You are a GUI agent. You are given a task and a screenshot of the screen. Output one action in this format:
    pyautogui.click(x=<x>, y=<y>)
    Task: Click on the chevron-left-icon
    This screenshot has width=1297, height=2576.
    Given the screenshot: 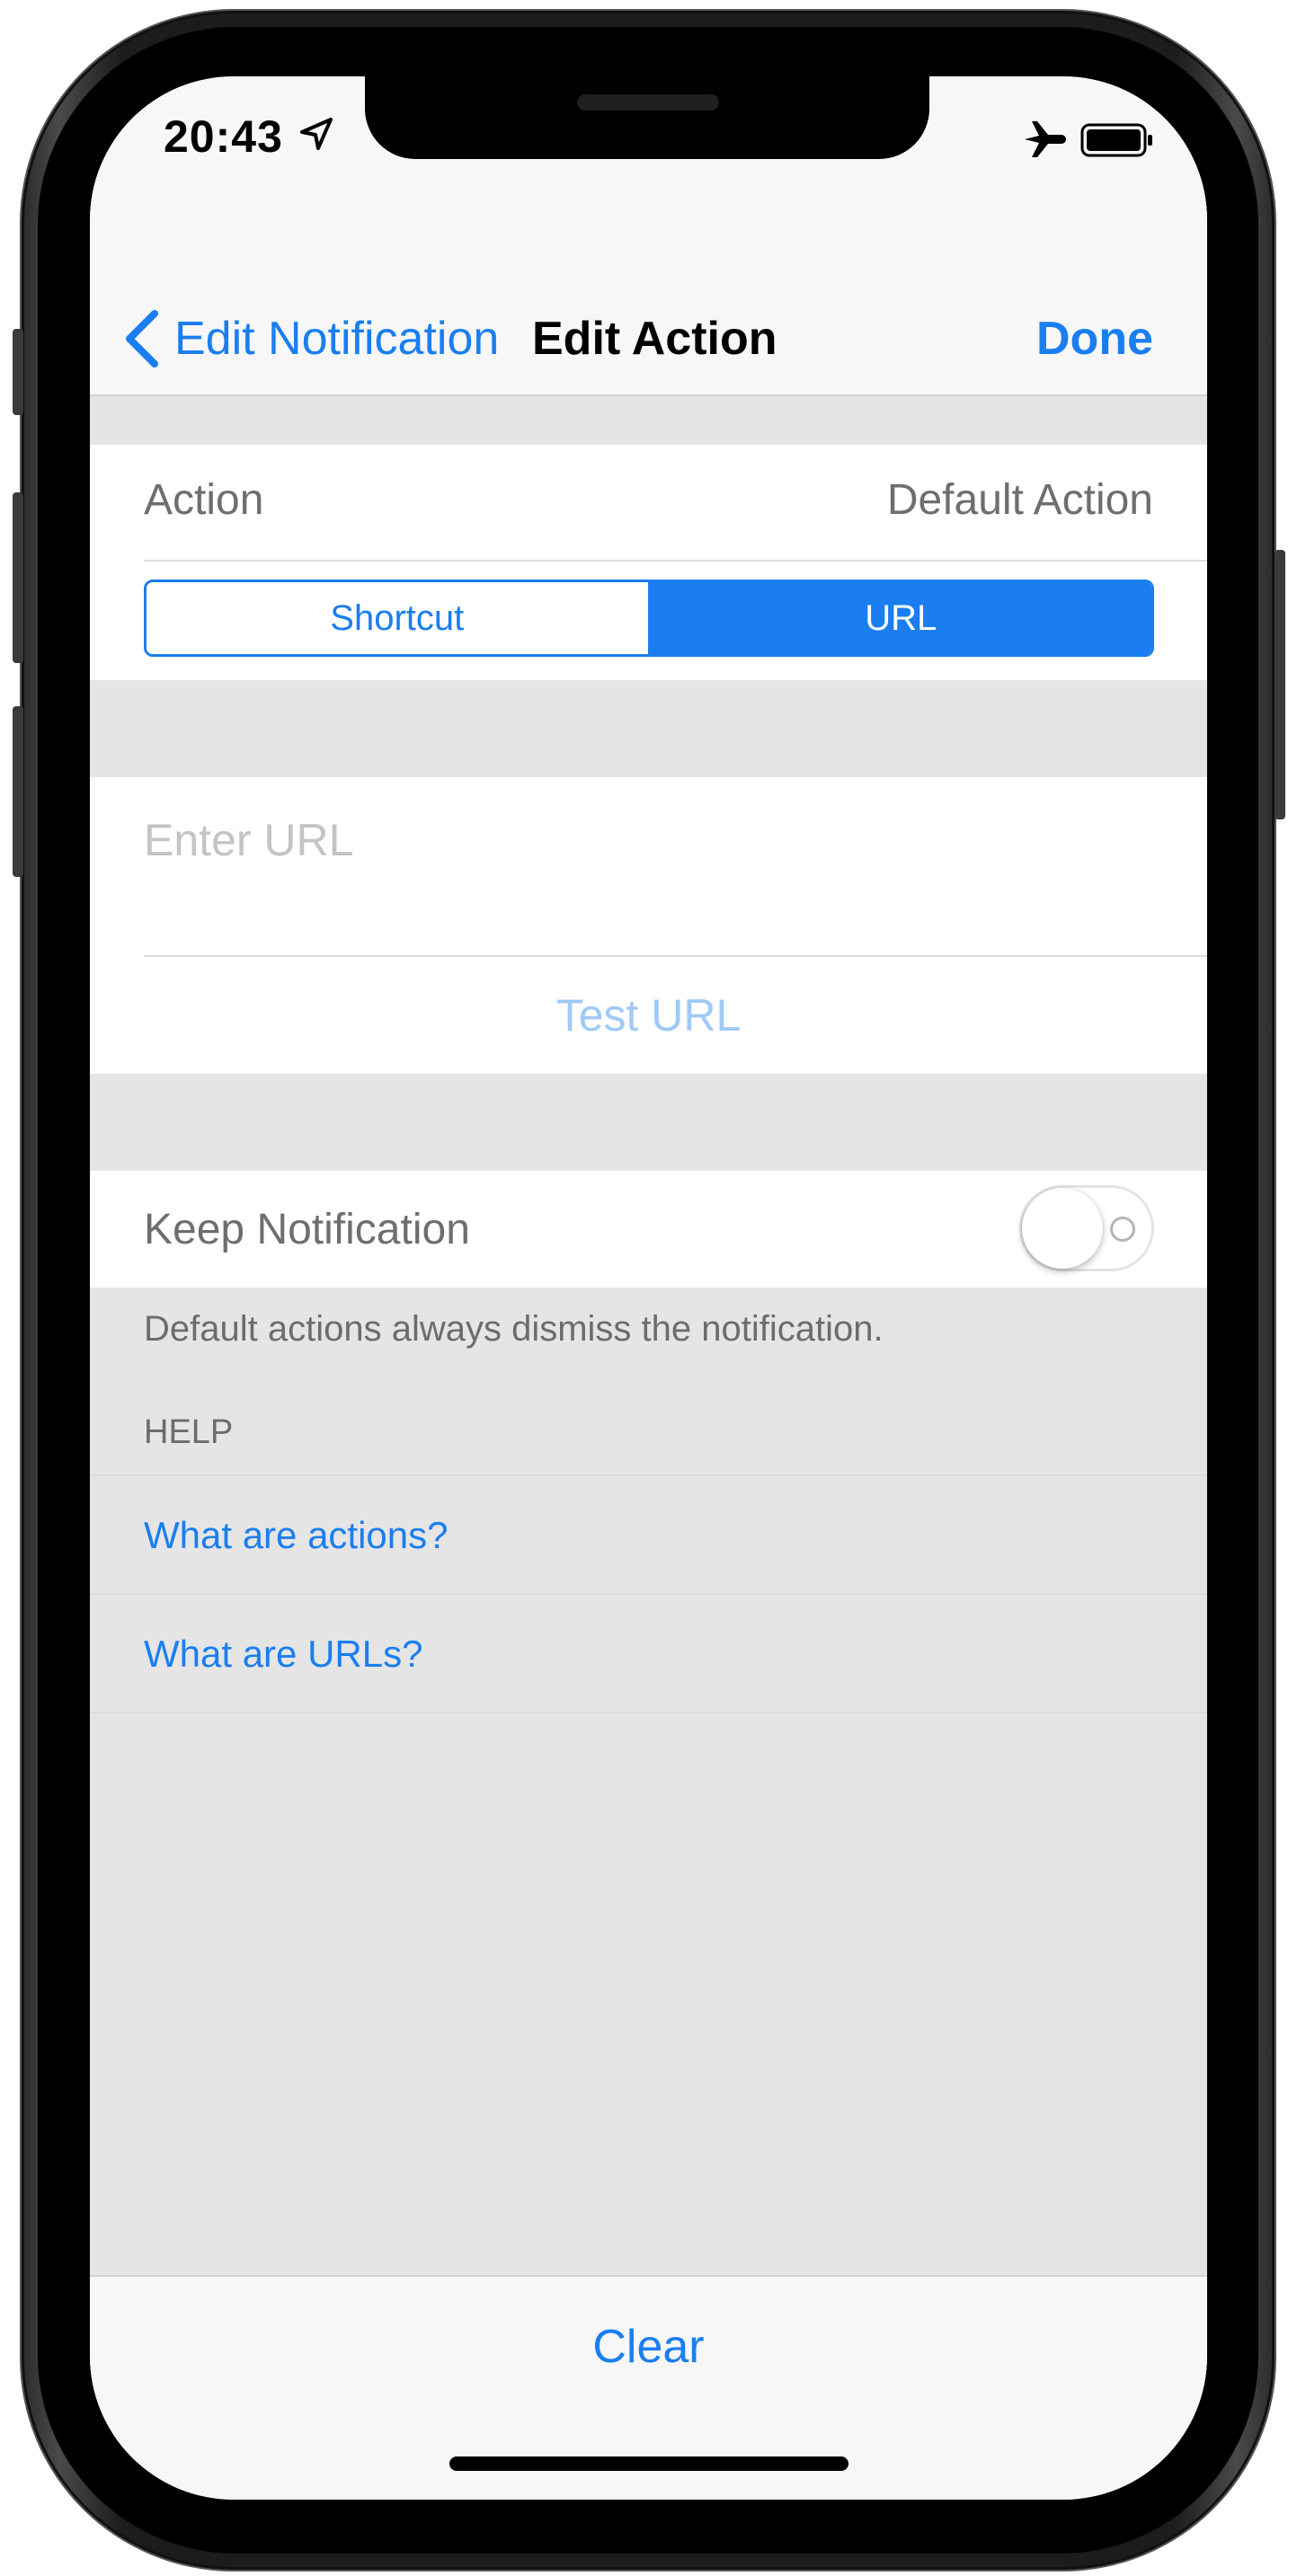 What is the action you would take?
    pyautogui.click(x=142, y=338)
    